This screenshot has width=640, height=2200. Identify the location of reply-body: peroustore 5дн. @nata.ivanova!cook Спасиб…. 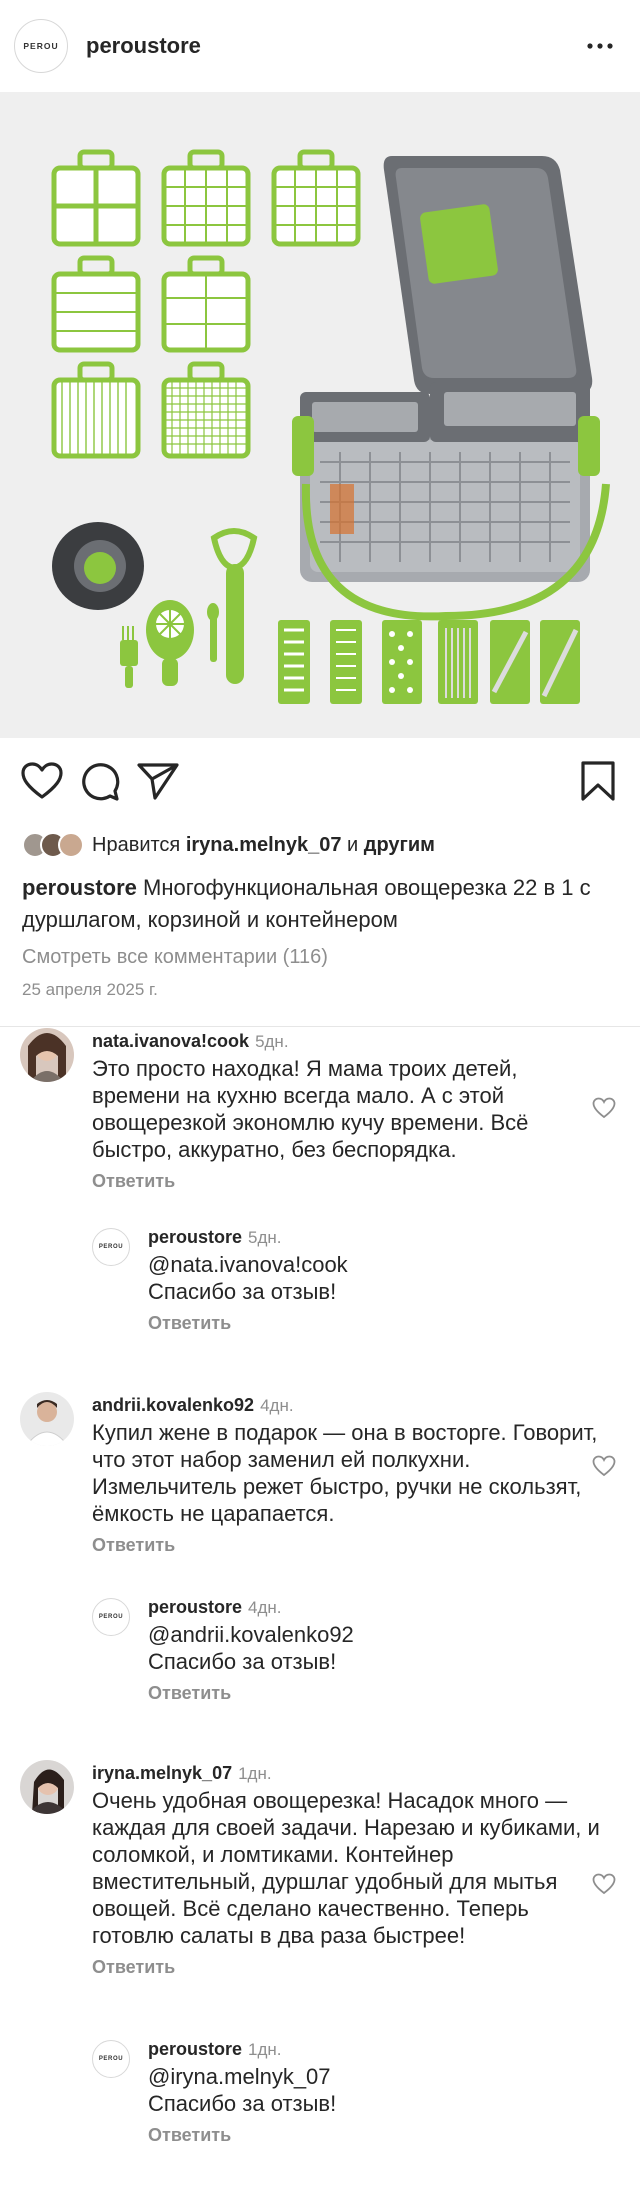
(368, 1280).